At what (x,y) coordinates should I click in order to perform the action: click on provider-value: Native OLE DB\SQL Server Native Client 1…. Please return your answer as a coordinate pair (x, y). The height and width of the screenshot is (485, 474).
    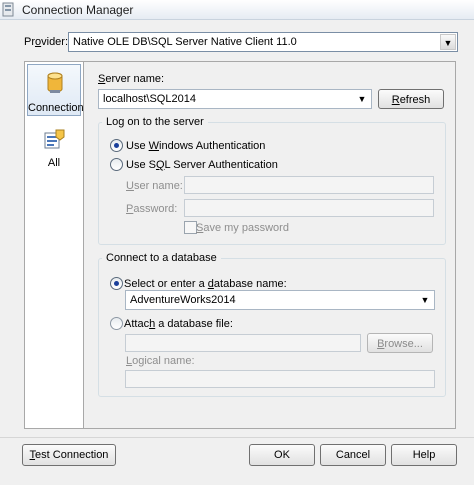
    Looking at the image, I should click on (185, 42).